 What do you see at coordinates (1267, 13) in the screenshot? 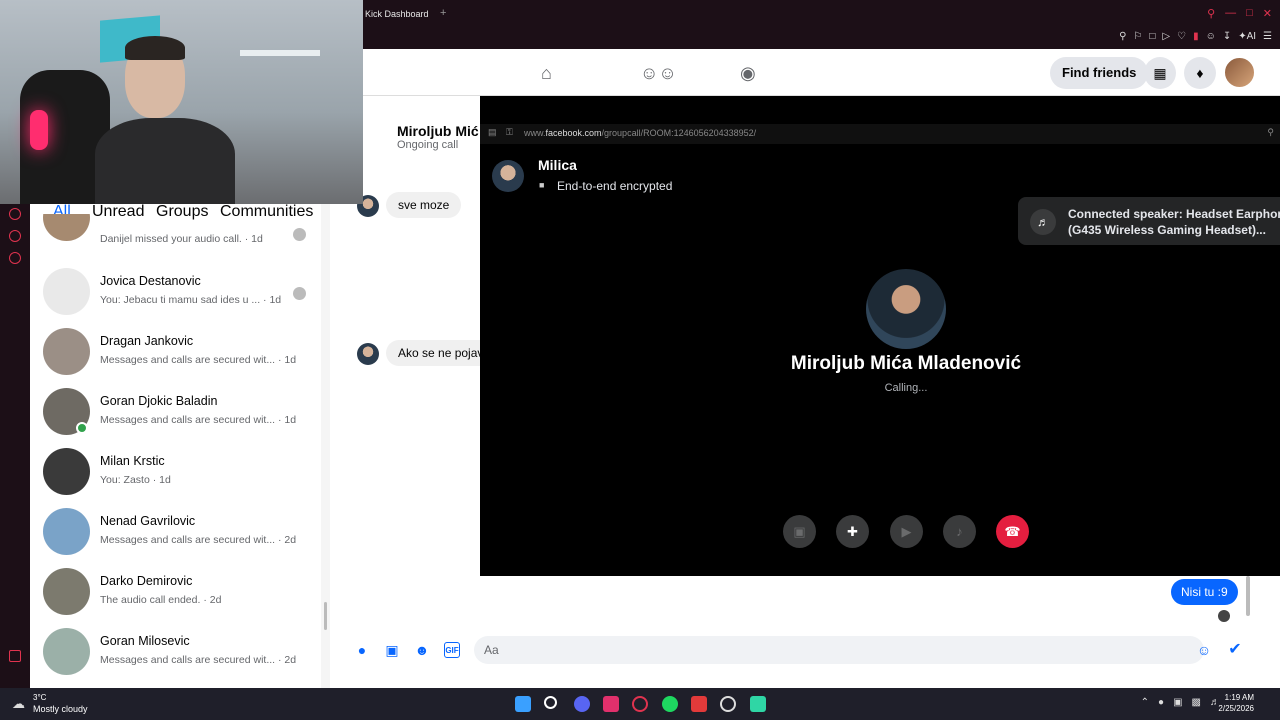
I see `close-icon: ✕` at bounding box center [1267, 13].